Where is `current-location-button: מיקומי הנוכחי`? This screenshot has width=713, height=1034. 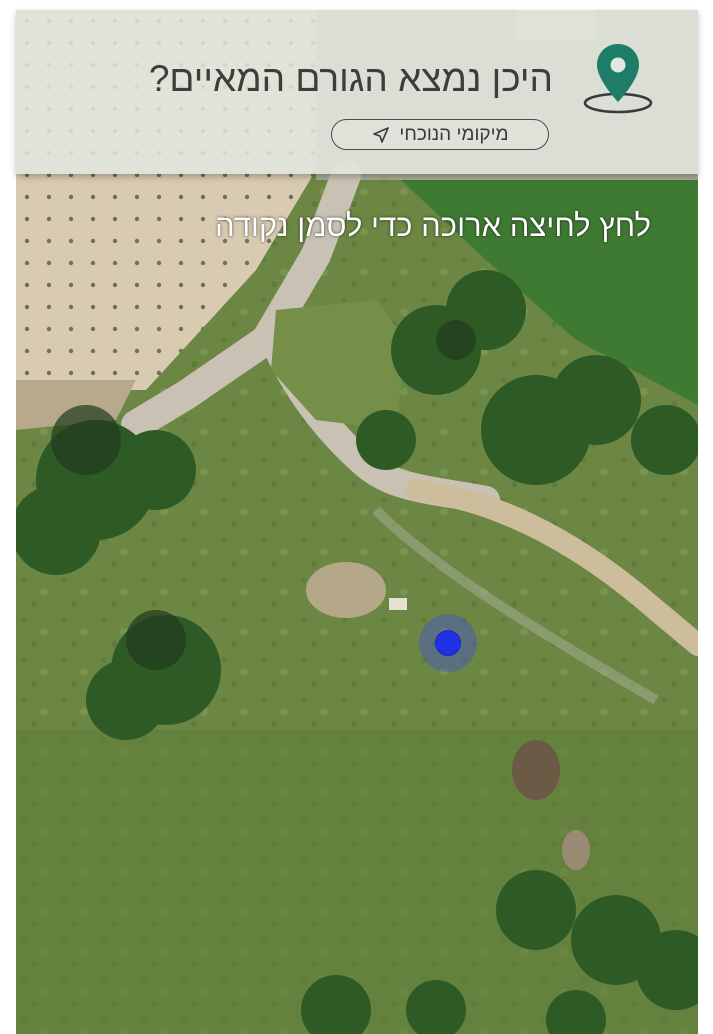
current-location-button: מיקומי הנוכחי is located at coordinates (440, 134).